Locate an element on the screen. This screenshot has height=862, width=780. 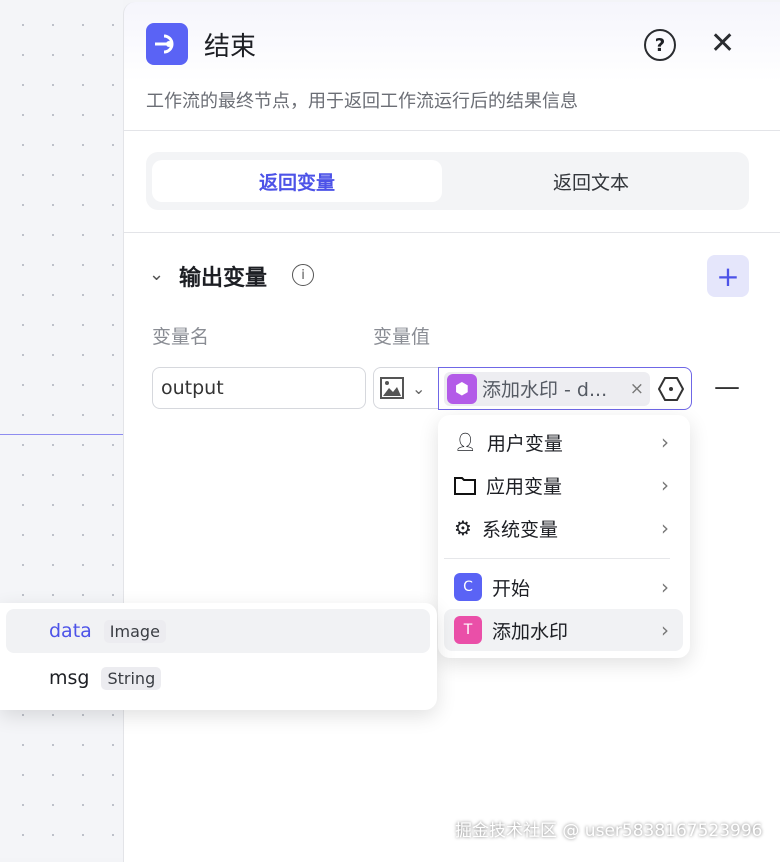
end-node-icon is located at coordinates (167, 44).